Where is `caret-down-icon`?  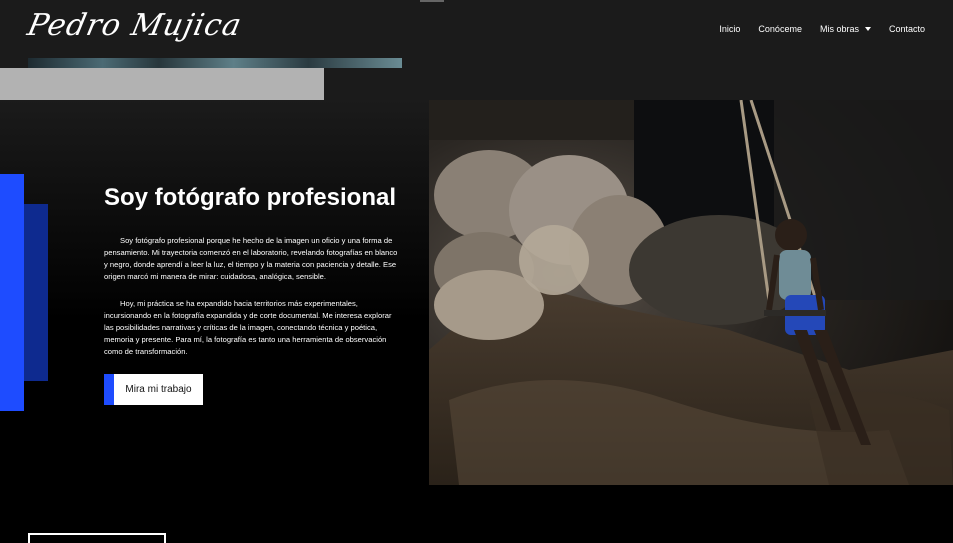
caret-down-icon is located at coordinates (867, 29).